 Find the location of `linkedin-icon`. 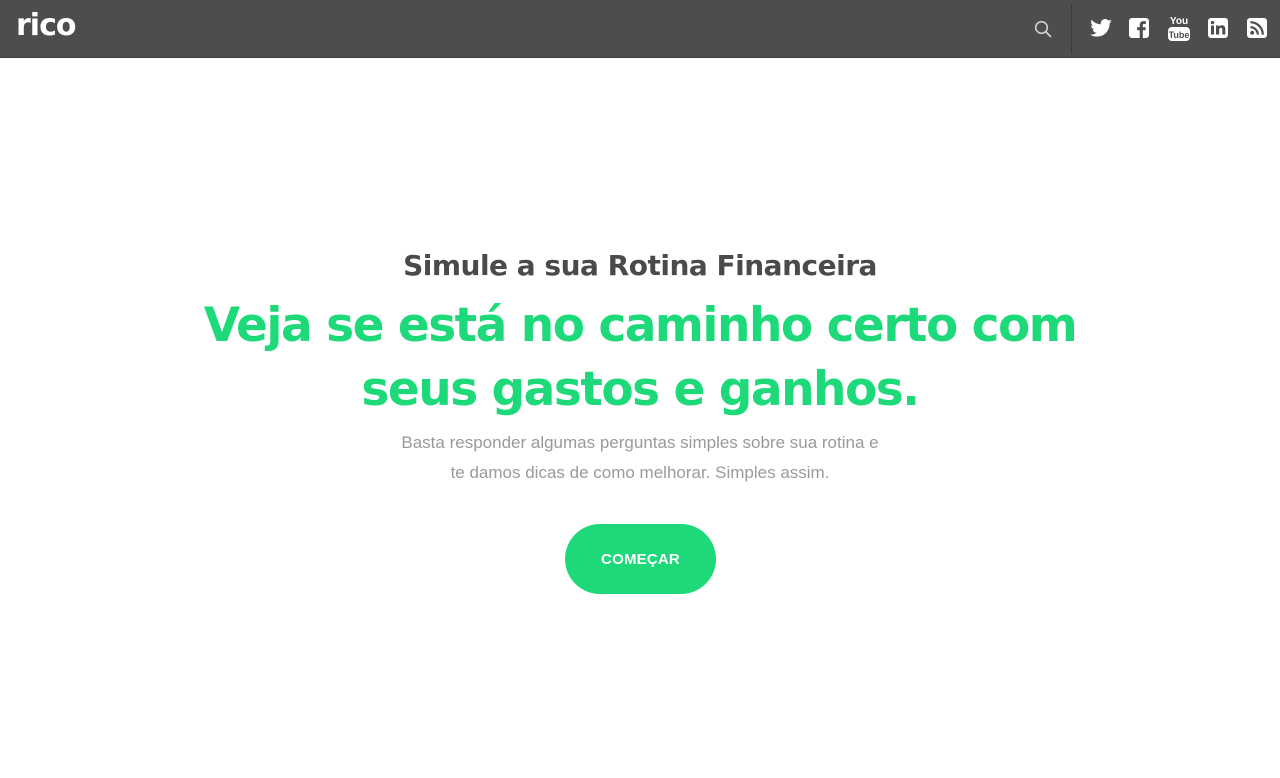

linkedin-icon is located at coordinates (1218, 28).